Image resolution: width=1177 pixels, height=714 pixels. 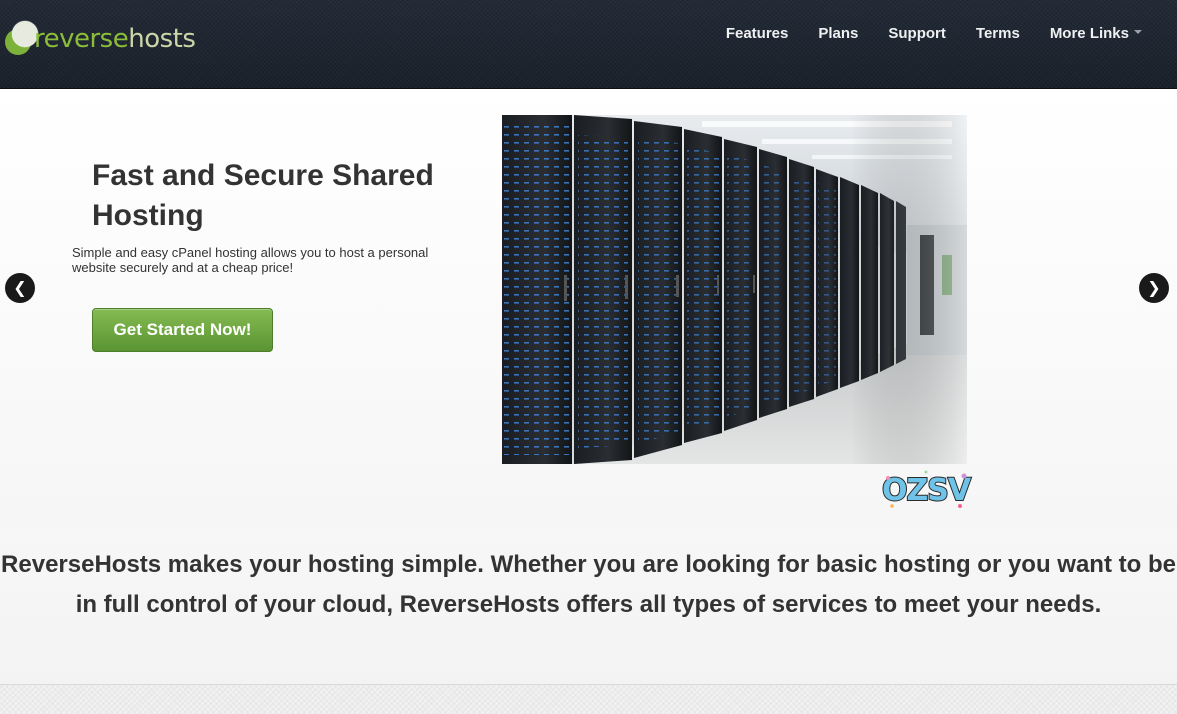 What do you see at coordinates (917, 33) in the screenshot?
I see `nav-support: Support` at bounding box center [917, 33].